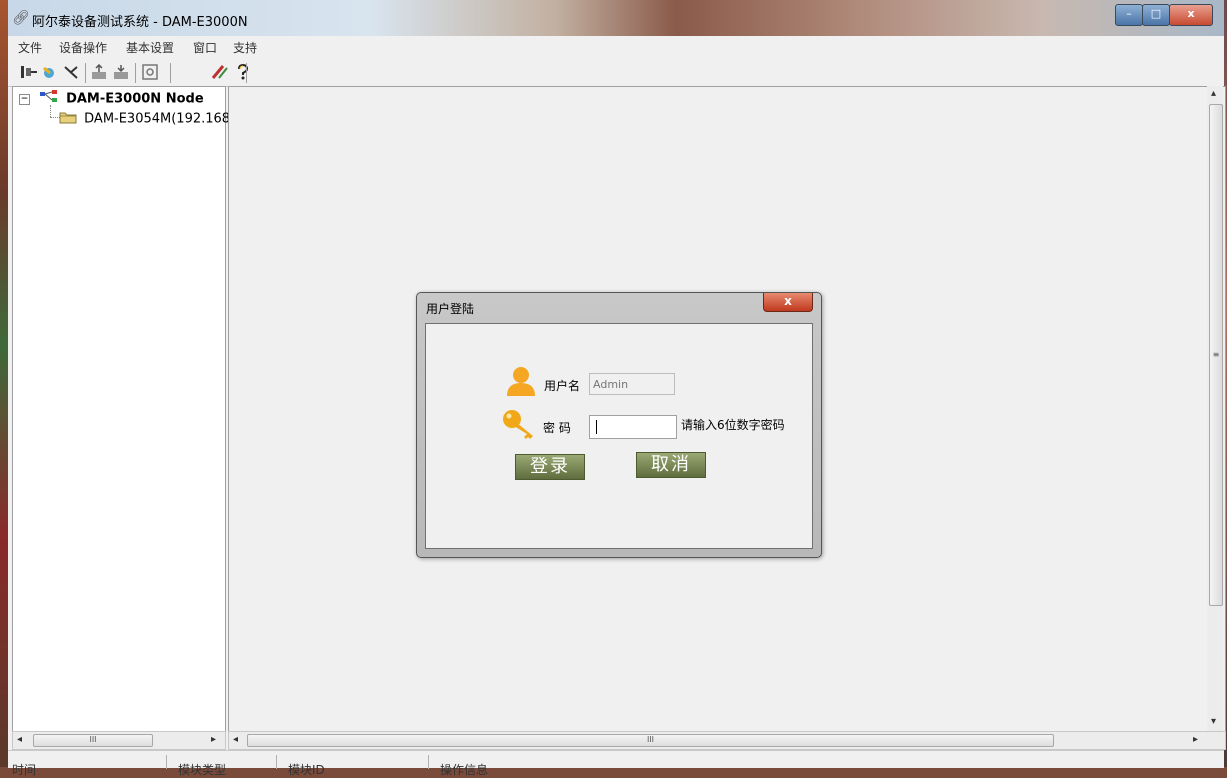 The height and width of the screenshot is (778, 1227). Describe the element at coordinates (49, 99) in the screenshot. I see `network-node-icon` at that location.